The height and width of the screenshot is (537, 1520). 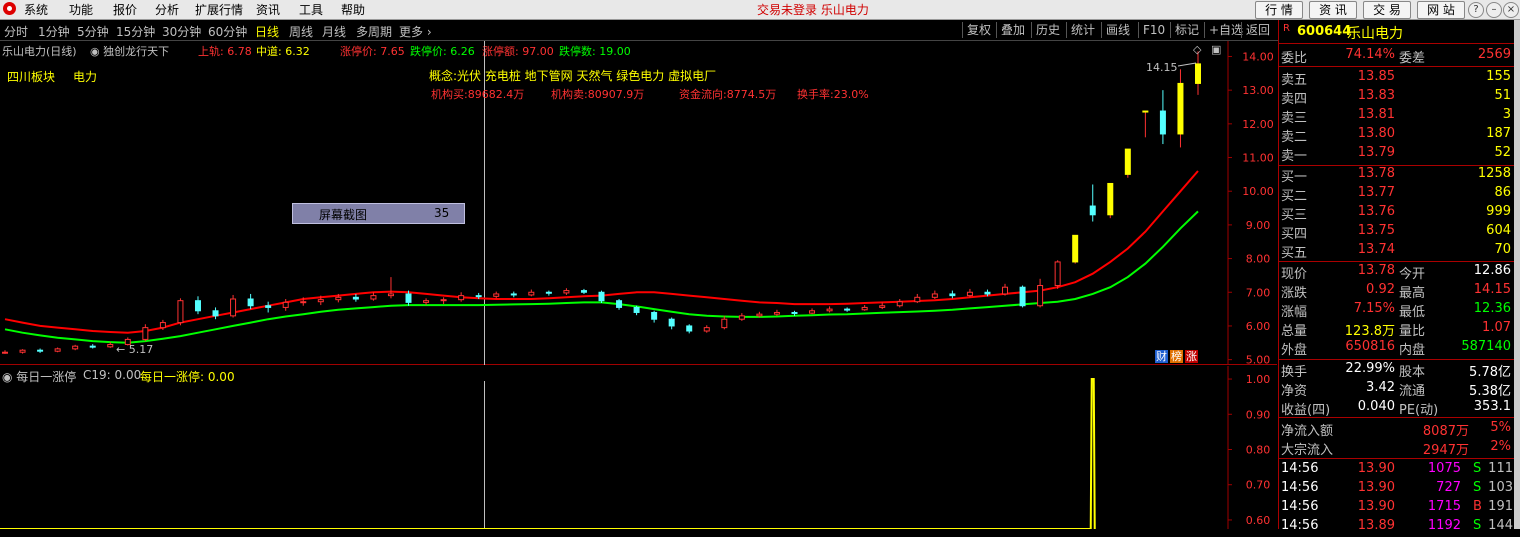 What do you see at coordinates (1441, 10) in the screenshot?
I see `website-tab-button: 网 站` at bounding box center [1441, 10].